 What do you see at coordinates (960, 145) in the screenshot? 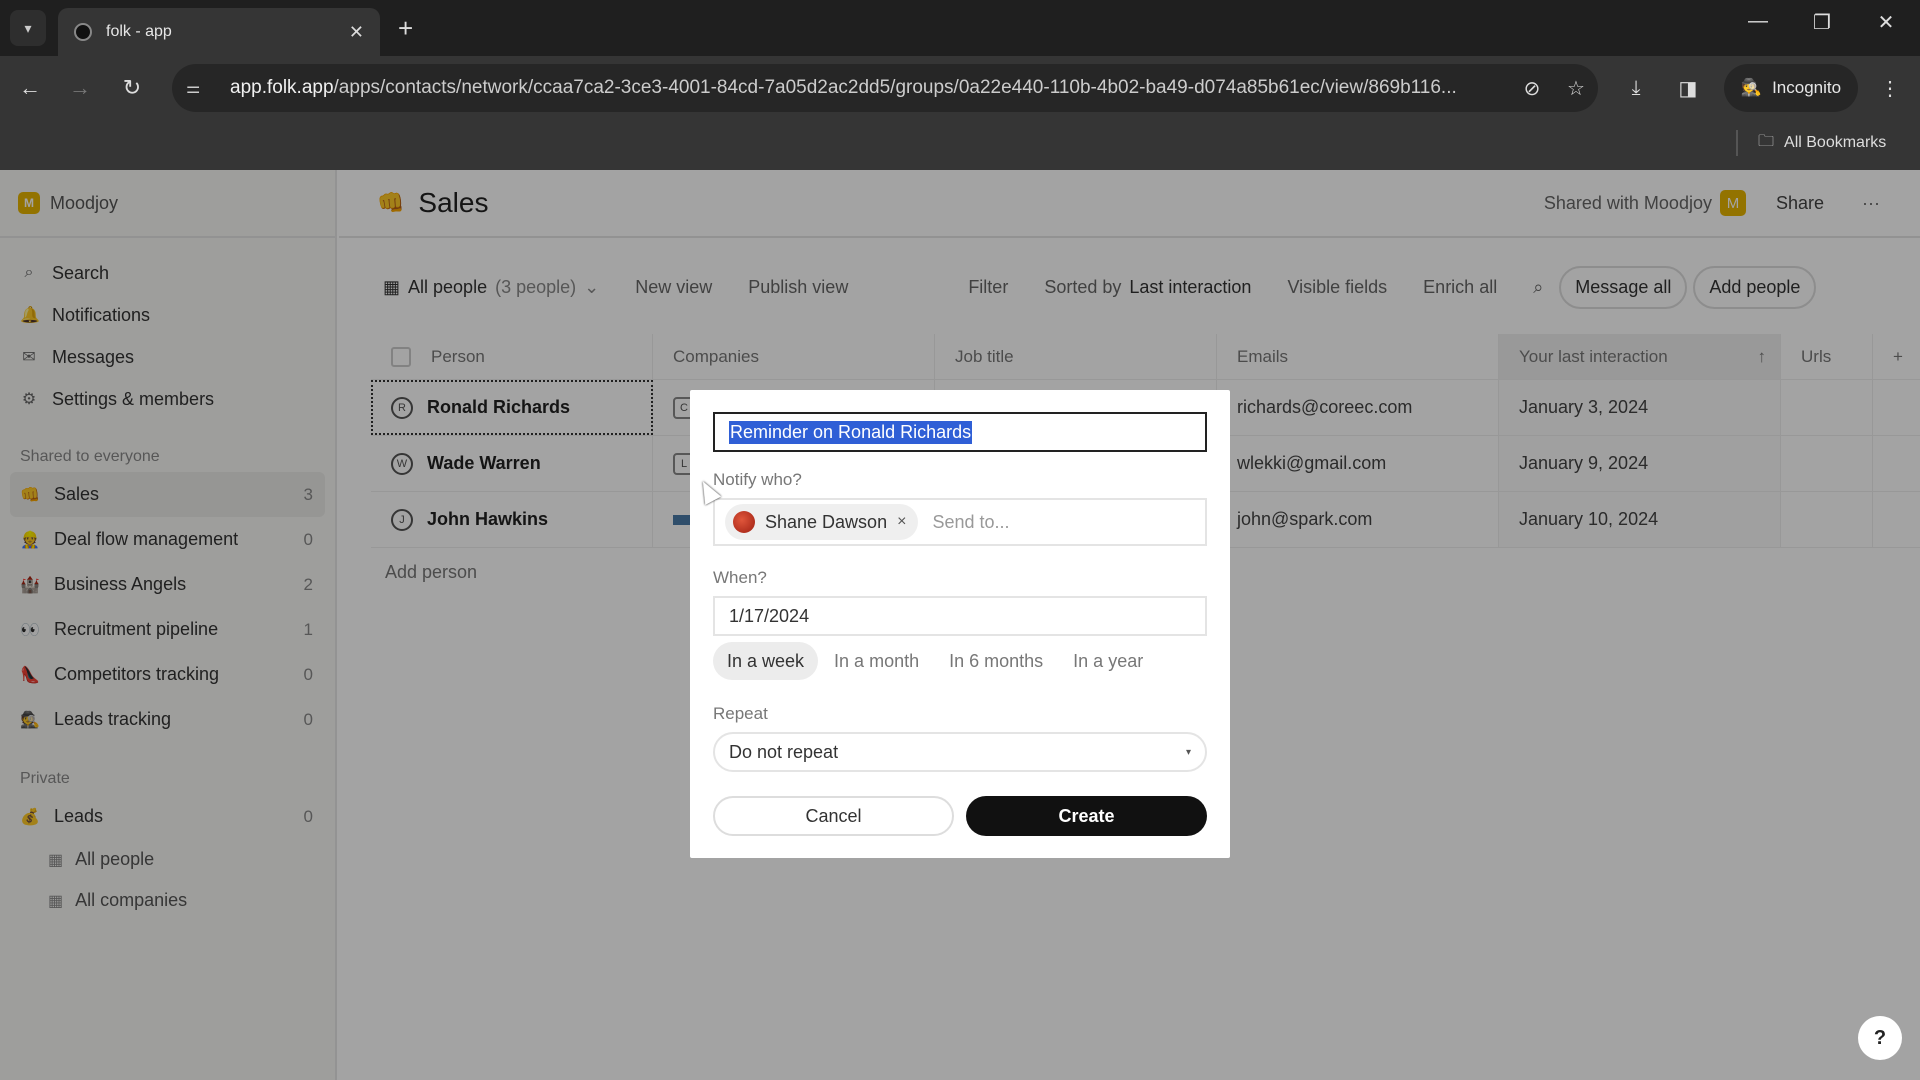
I see `bookmarks-bar: 🗀 All Bookmarks` at bounding box center [960, 145].